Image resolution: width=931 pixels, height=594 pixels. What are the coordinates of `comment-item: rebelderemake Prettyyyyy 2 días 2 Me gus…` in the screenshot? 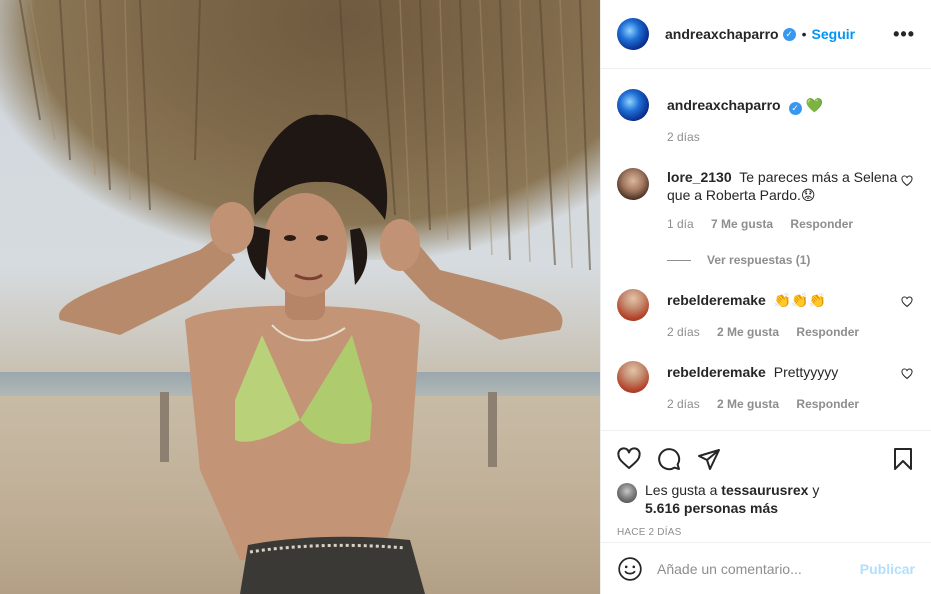 It's located at (766, 387).